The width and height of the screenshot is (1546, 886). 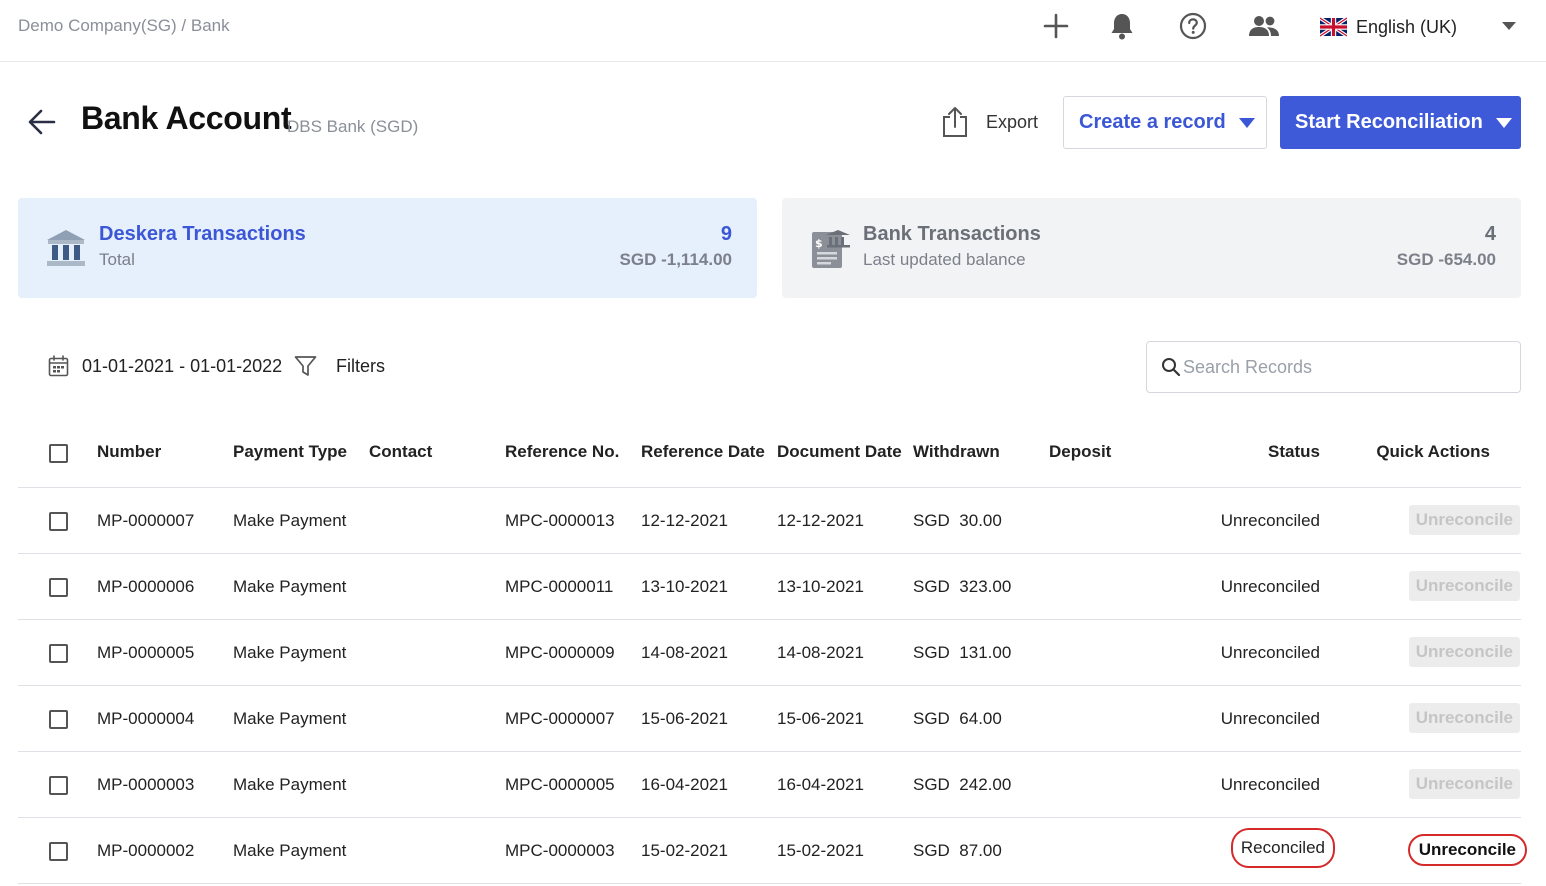 I want to click on column-header-reference-no: Reference No., so click(x=562, y=452).